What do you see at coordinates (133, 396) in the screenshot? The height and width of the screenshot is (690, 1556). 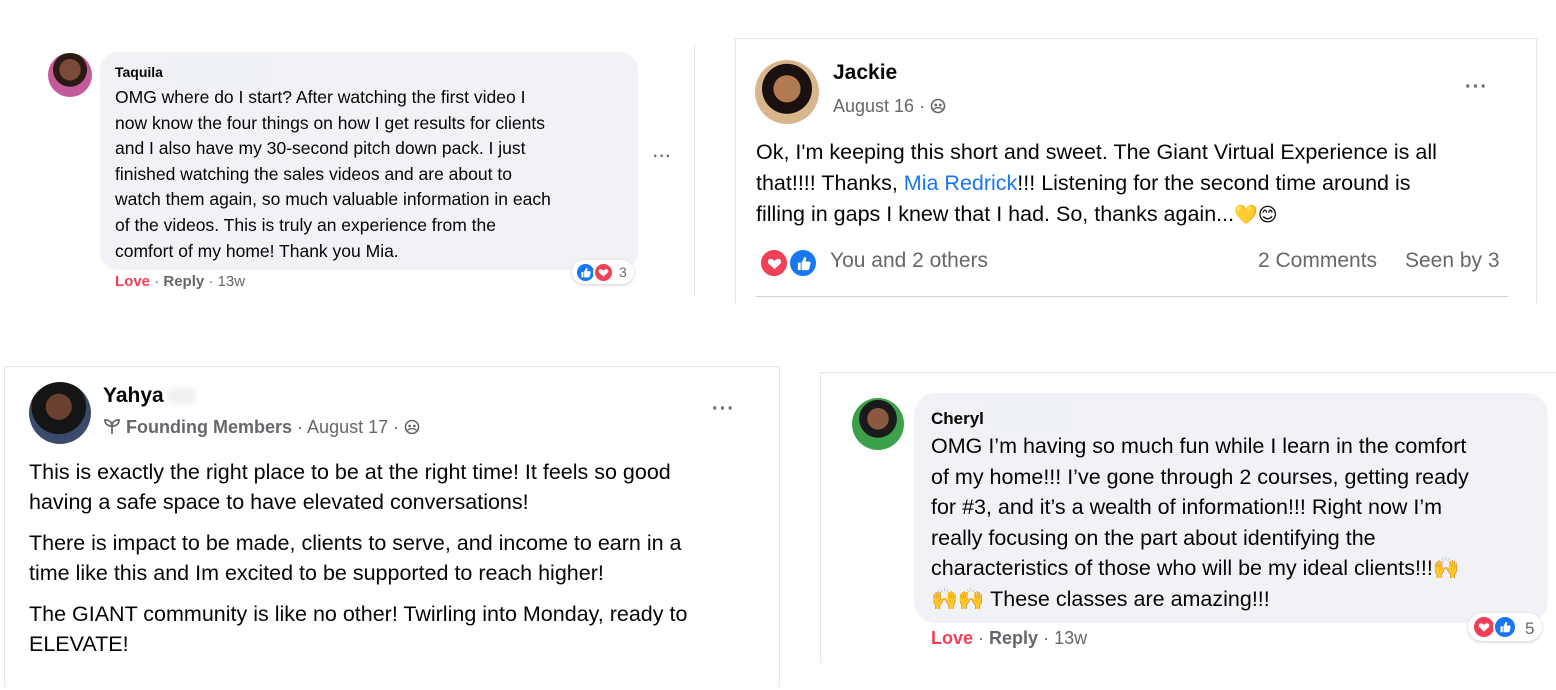 I see `post-author: Yahya` at bounding box center [133, 396].